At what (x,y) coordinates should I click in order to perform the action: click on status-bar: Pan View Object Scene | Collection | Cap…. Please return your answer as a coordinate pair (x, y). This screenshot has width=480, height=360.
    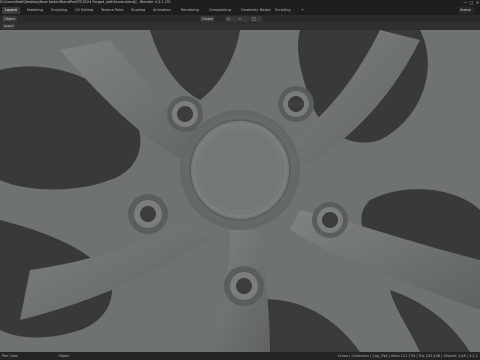
    Looking at the image, I should click on (240, 356).